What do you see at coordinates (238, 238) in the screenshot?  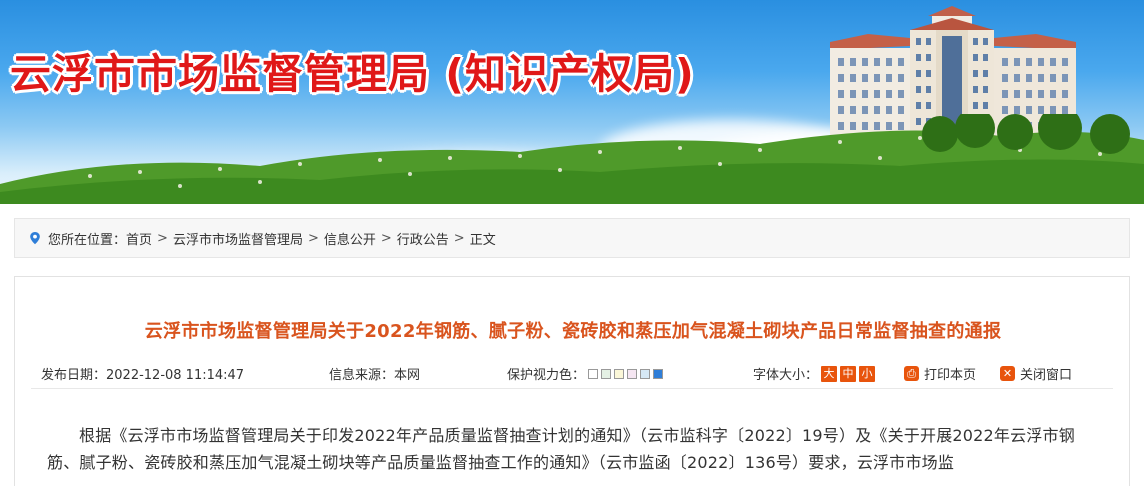 I see `breadcrumb-item-bureau: 云浮市市场监督管理局` at bounding box center [238, 238].